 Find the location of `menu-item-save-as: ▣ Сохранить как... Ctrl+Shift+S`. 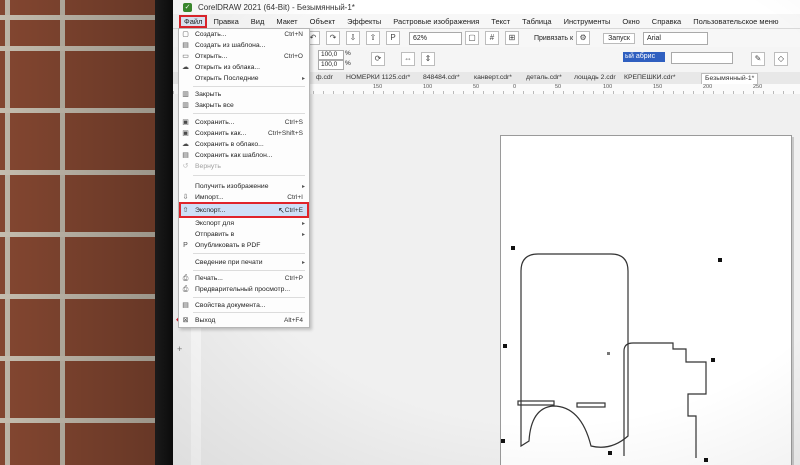

menu-item-save-as: ▣ Сохранить как... Ctrl+Shift+S is located at coordinates (244, 133).